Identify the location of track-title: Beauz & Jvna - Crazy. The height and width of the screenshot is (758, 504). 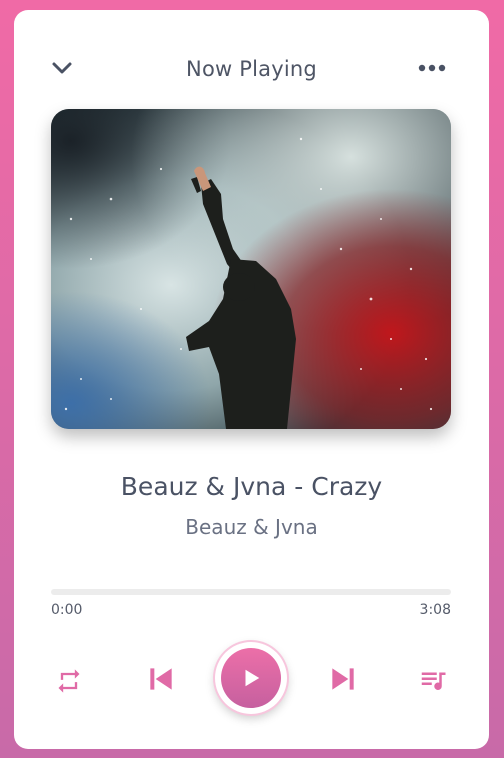
(251, 486).